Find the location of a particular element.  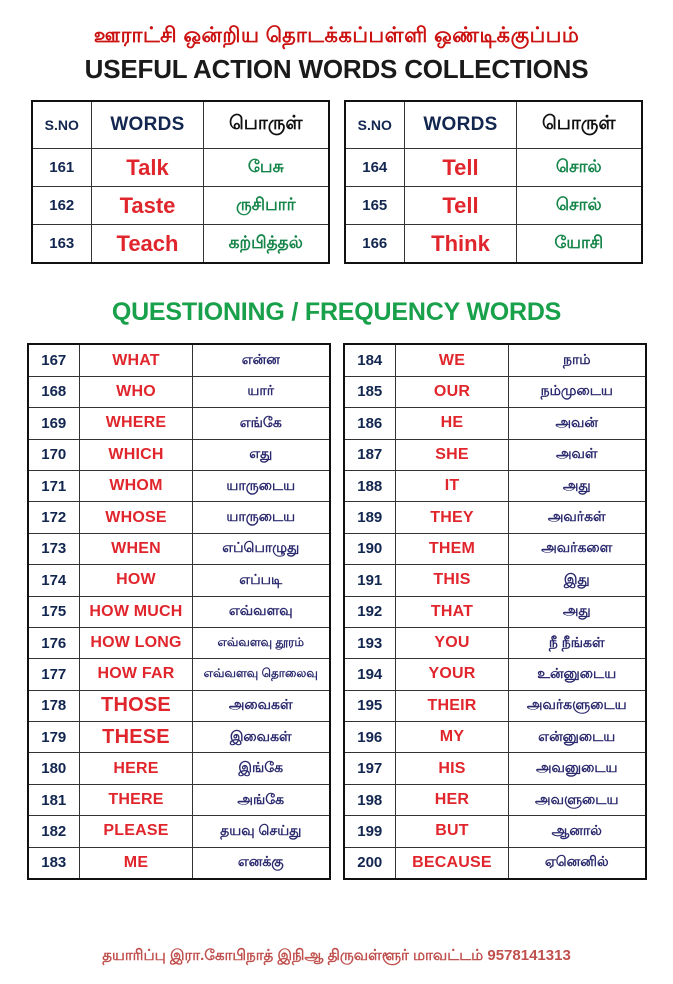

cell-sno: 162 is located at coordinates (61, 206).